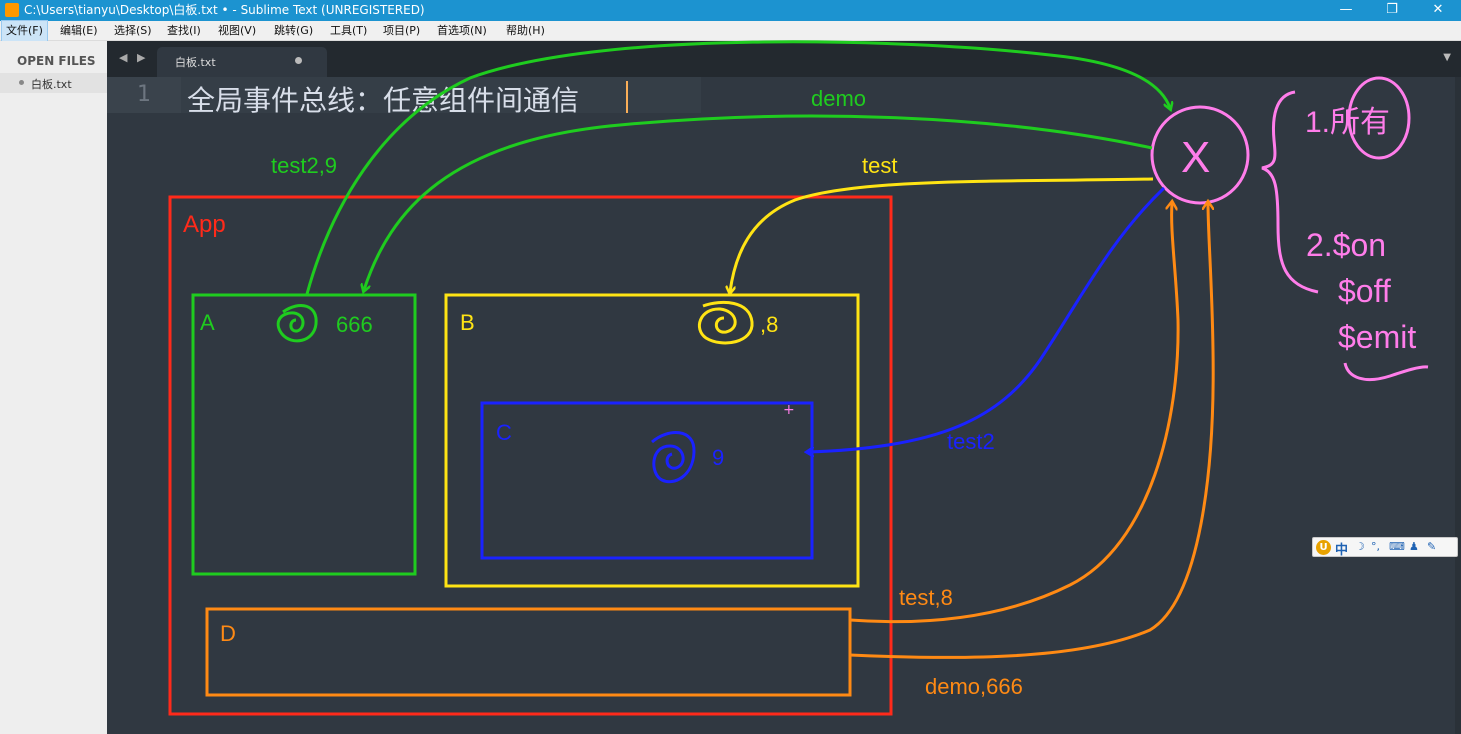 This screenshot has width=1461, height=734. I want to click on app-label: App, so click(204, 224).